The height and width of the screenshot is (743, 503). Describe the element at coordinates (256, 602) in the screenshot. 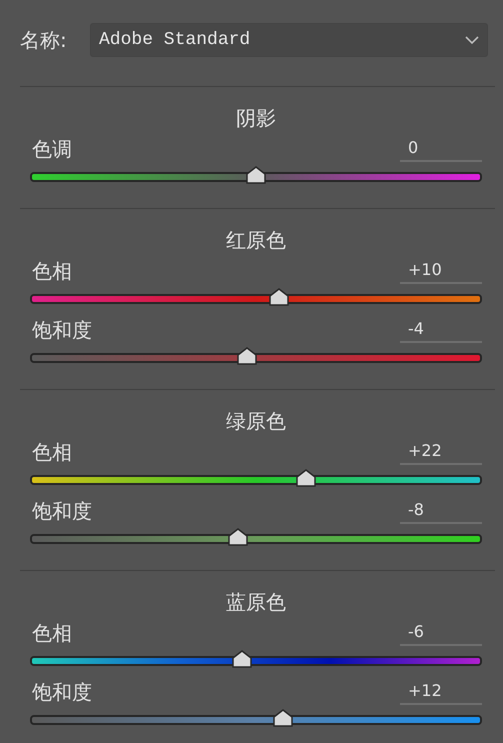

I see `section-title: 蓝原色` at that location.